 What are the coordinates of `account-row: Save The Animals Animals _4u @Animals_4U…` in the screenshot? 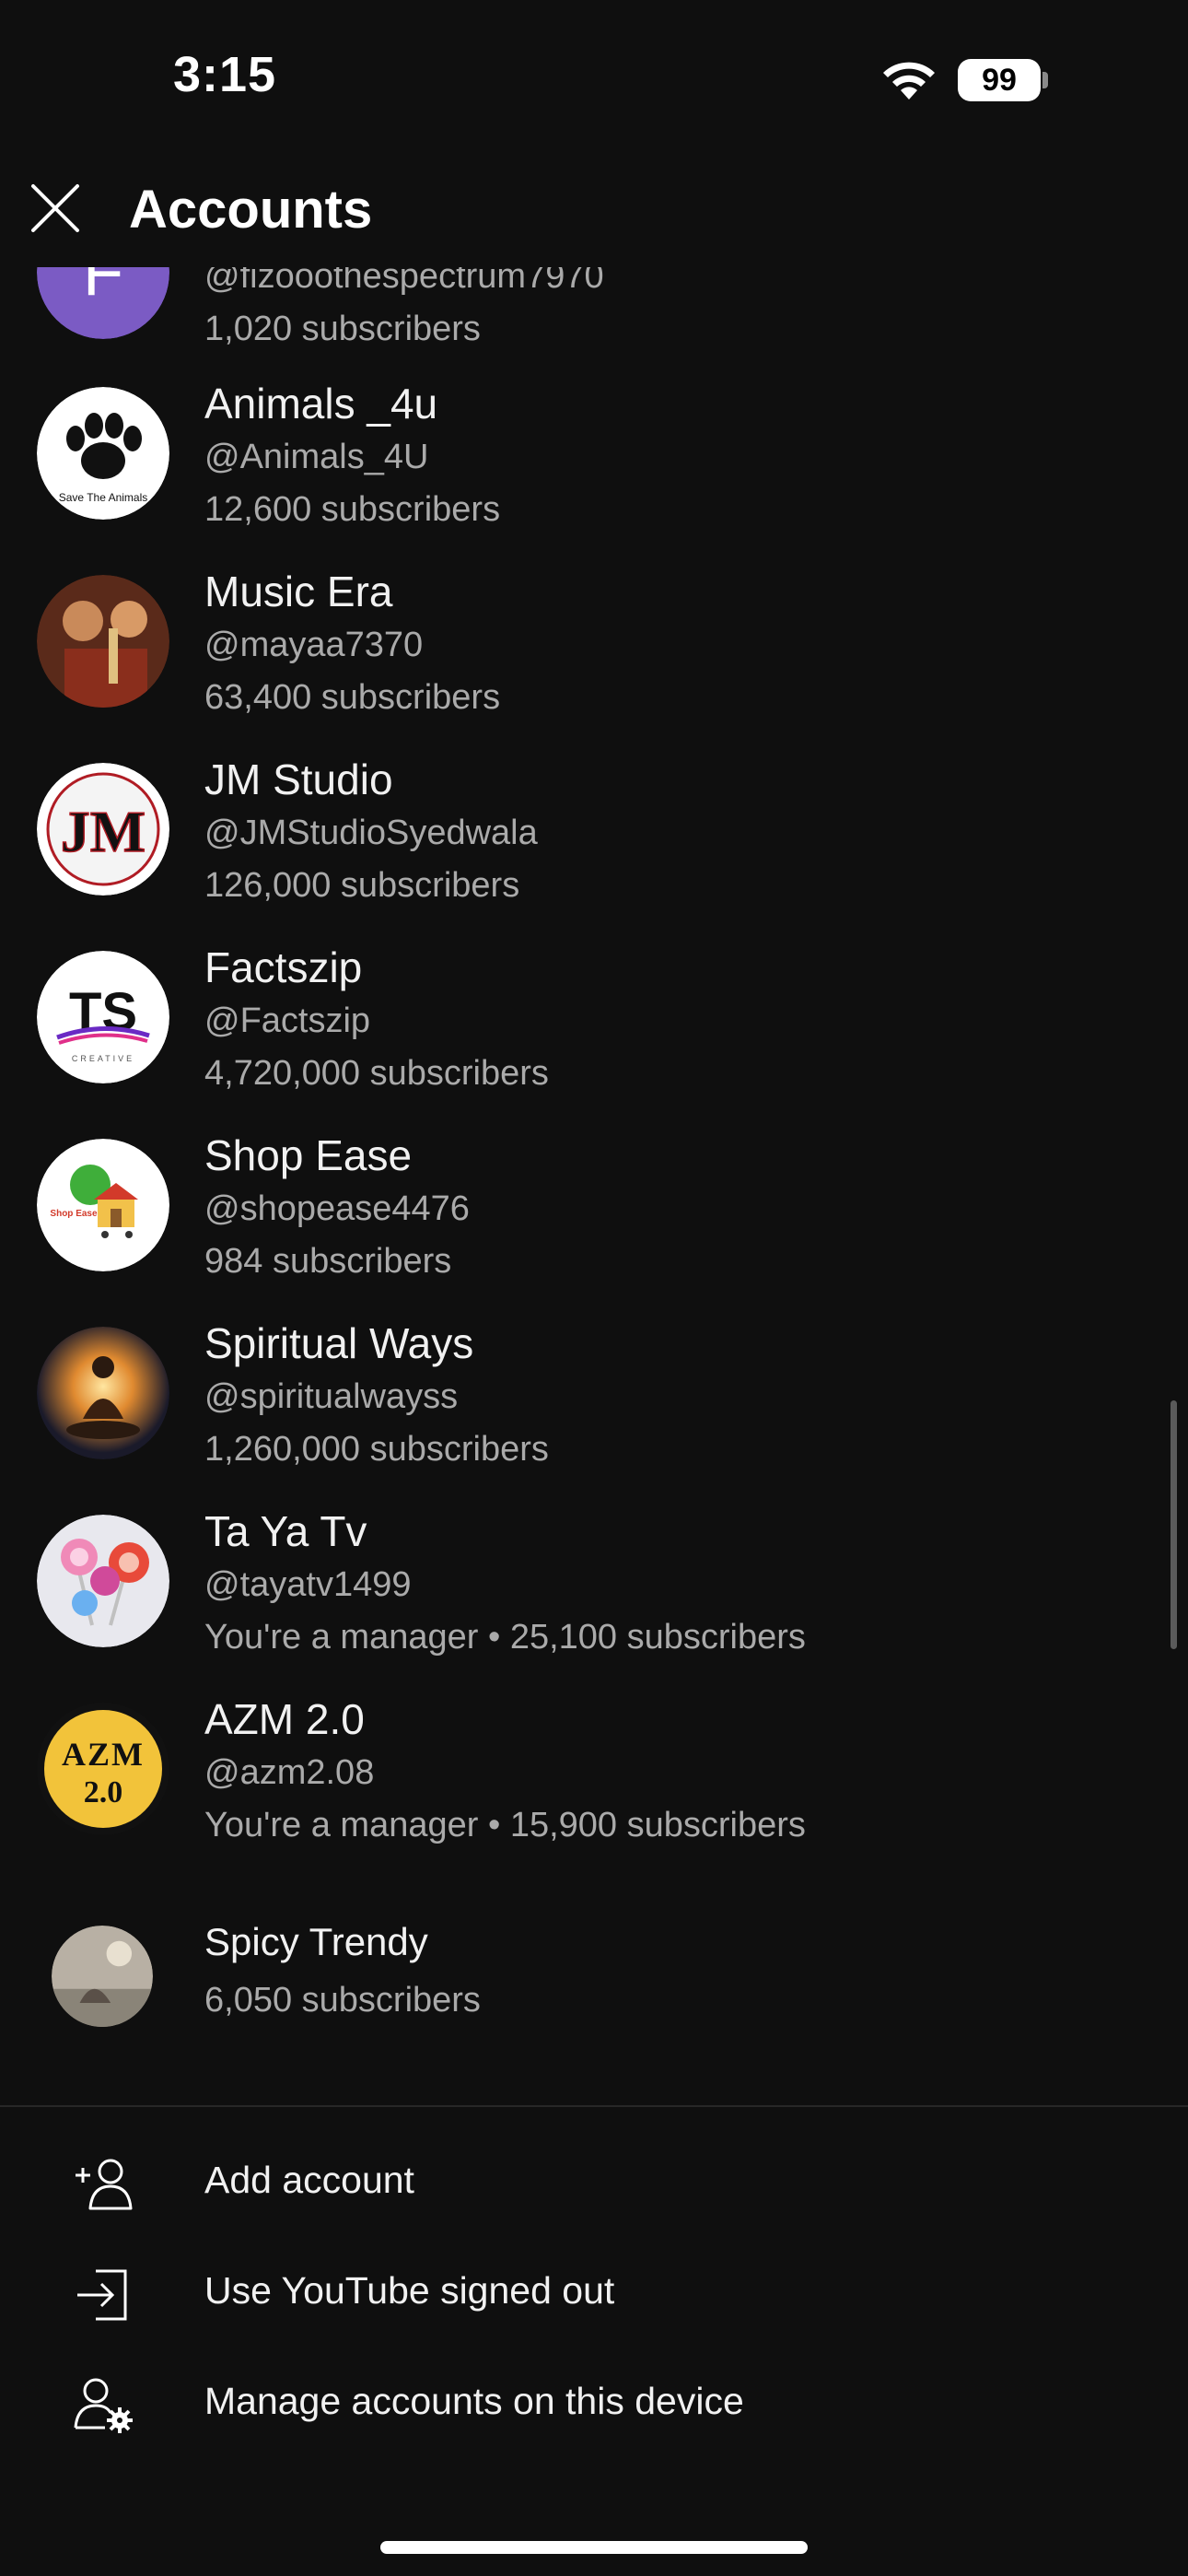 It's located at (594, 477).